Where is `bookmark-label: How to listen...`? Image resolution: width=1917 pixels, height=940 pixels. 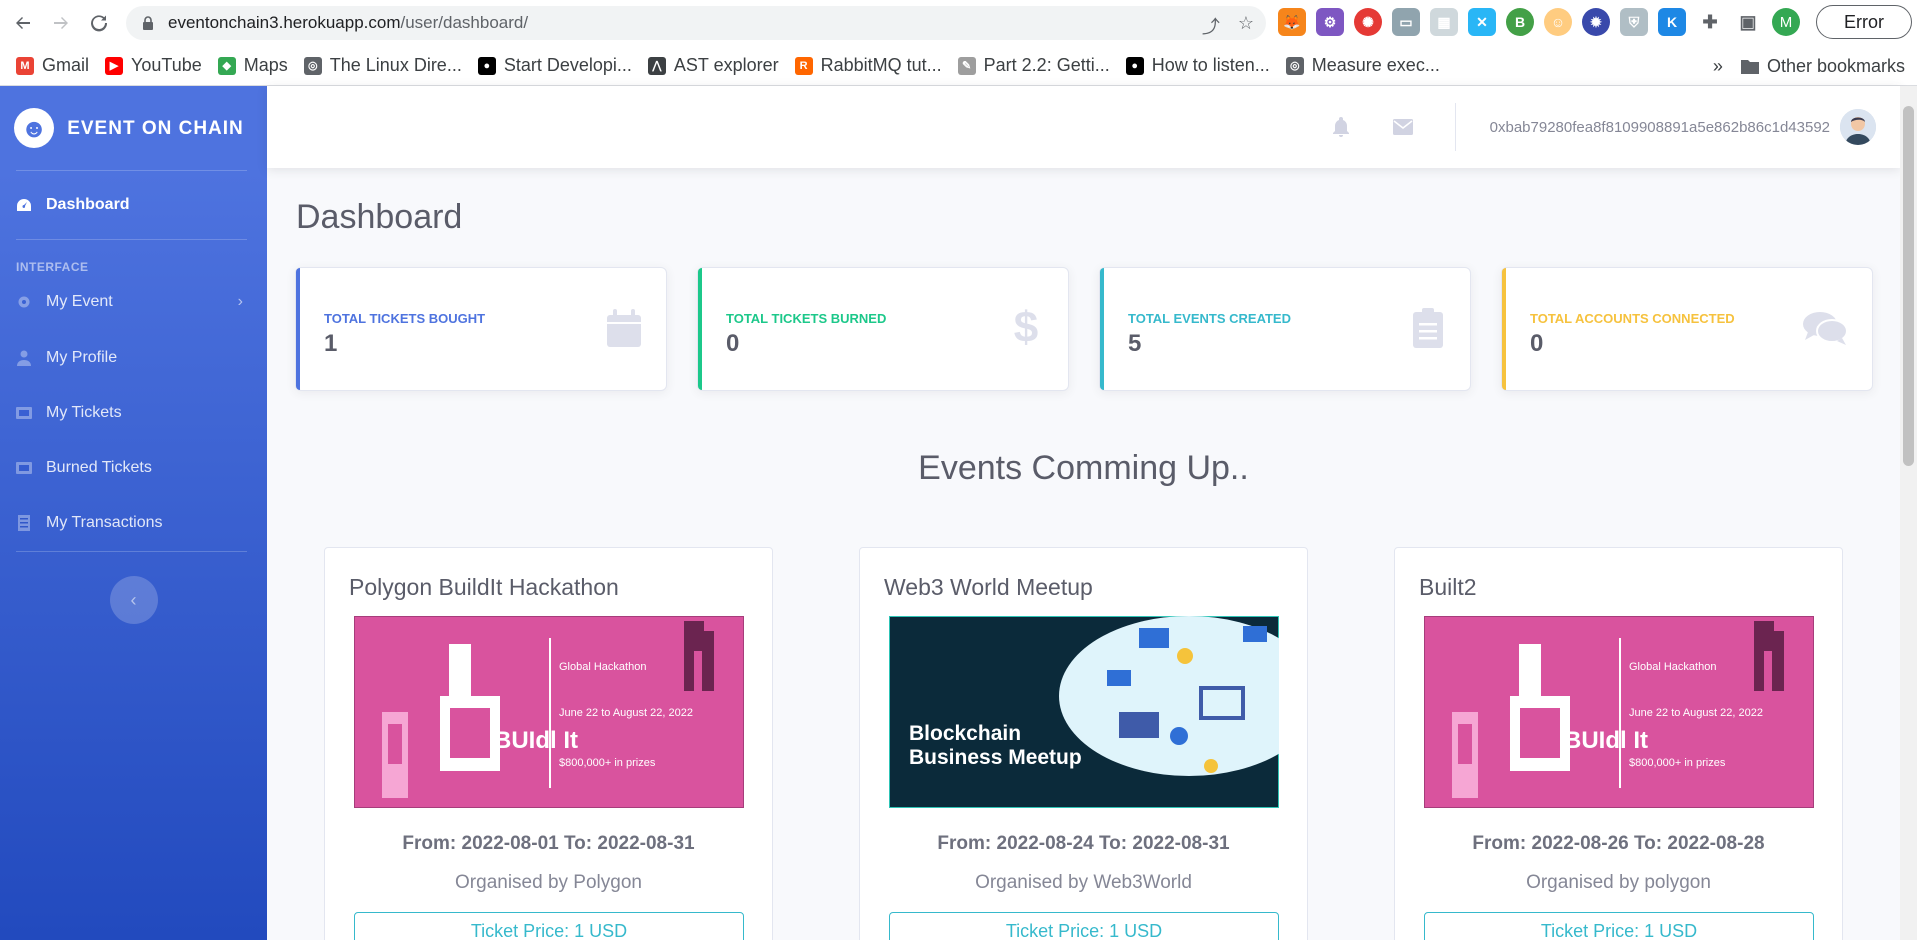 bookmark-label: How to listen... is located at coordinates (1210, 65).